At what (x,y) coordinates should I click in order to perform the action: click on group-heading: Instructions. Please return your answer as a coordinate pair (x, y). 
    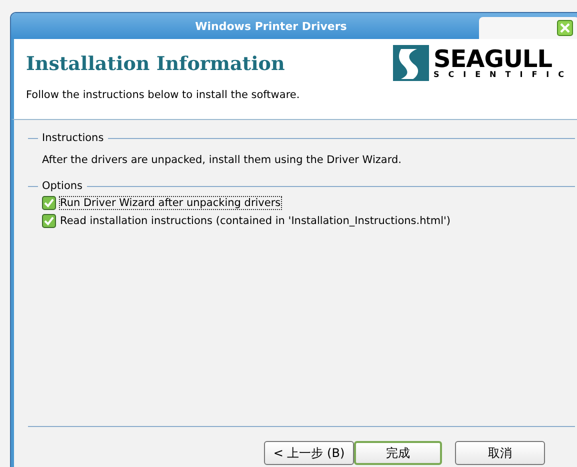
    Looking at the image, I should click on (73, 138).